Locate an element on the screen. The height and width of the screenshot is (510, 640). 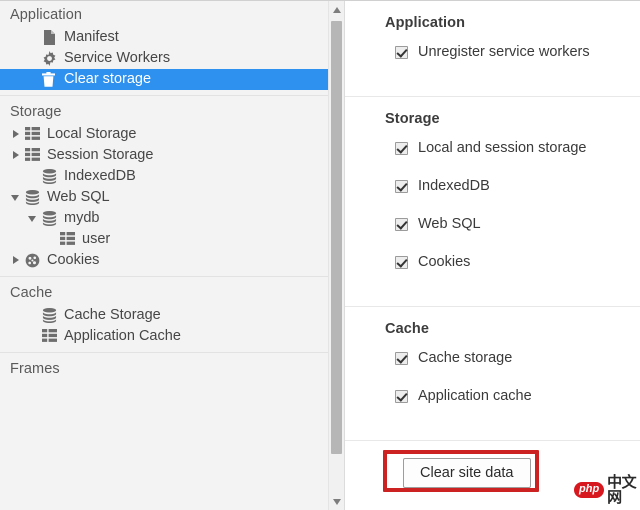
option-unregister-service-workers: Unregister service workers is located at coordinates (512, 52).